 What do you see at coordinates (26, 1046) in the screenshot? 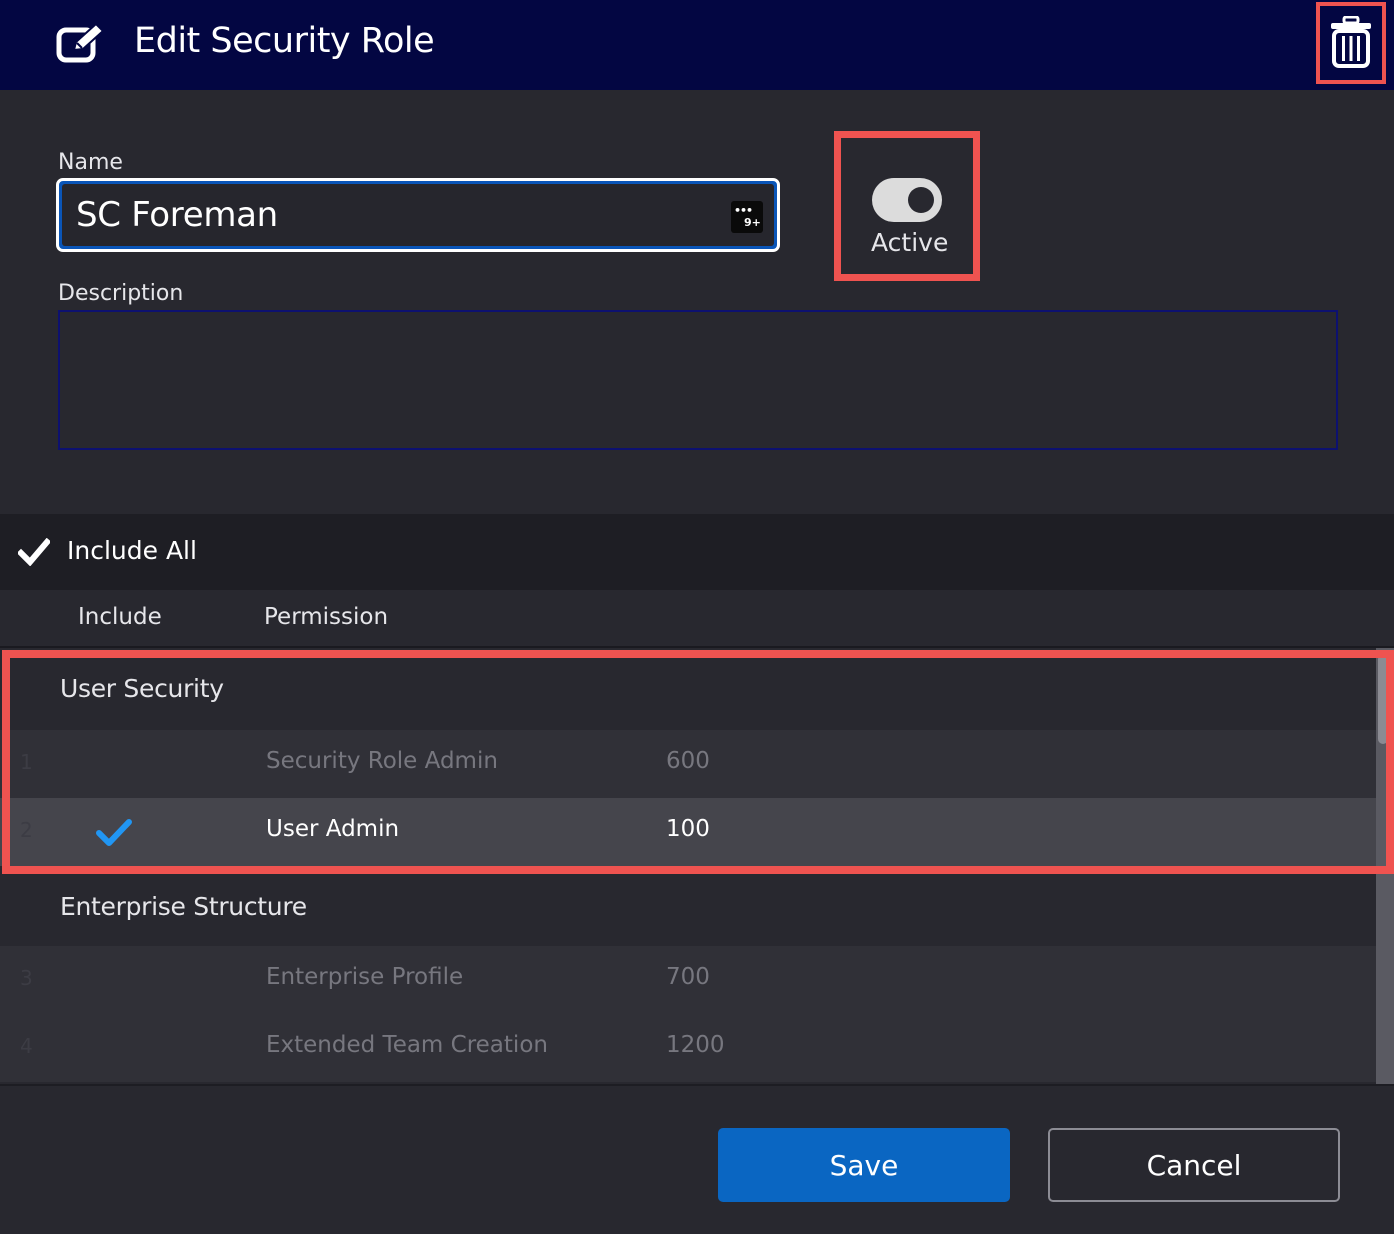
I see `row-number: 4` at bounding box center [26, 1046].